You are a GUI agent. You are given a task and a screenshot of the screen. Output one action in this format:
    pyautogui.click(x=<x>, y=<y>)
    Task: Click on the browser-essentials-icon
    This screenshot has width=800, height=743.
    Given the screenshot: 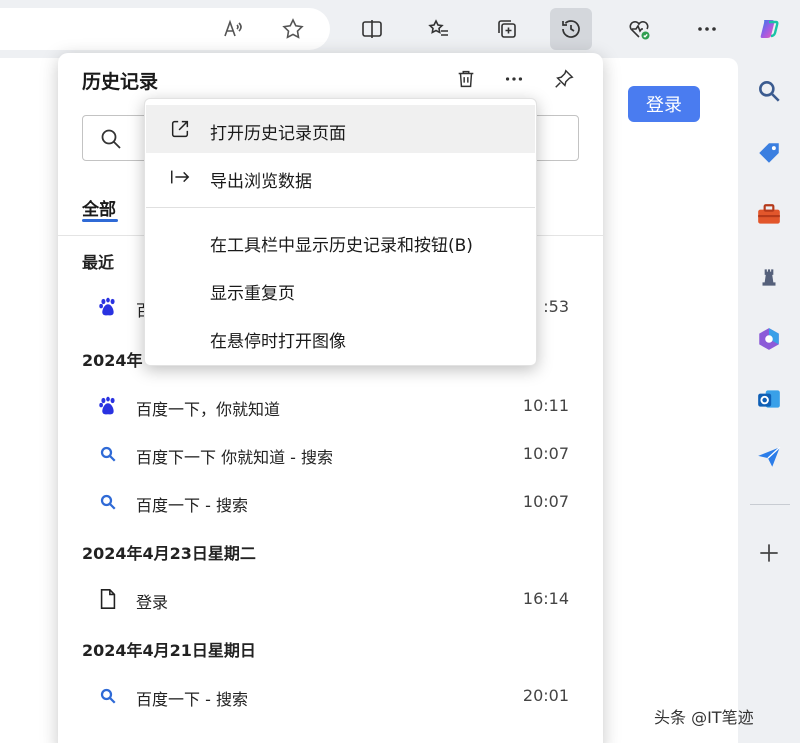 What is the action you would take?
    pyautogui.click(x=639, y=29)
    